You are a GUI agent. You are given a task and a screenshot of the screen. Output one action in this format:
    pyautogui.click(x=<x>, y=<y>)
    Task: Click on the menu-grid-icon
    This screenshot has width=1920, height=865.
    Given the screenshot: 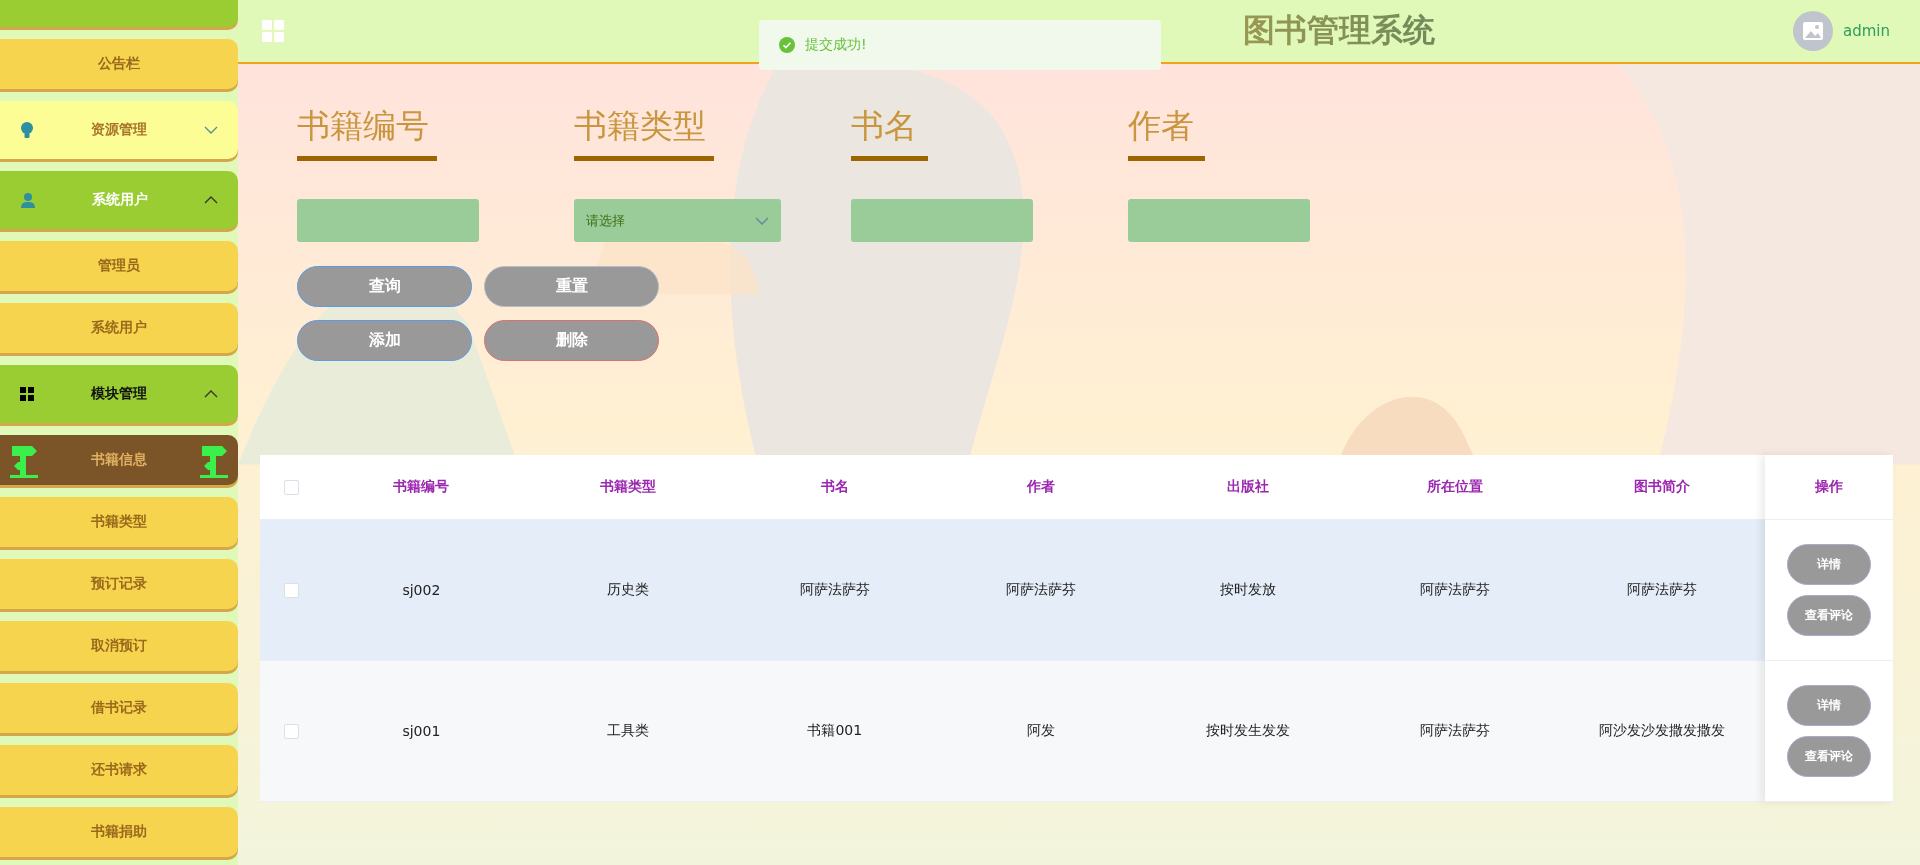 What is the action you would take?
    pyautogui.click(x=273, y=31)
    